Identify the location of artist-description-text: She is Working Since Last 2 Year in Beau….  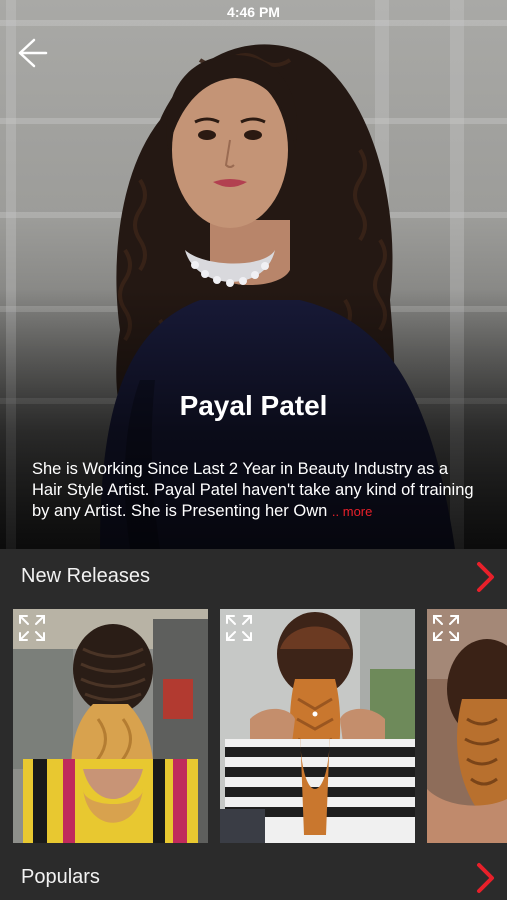
(253, 490).